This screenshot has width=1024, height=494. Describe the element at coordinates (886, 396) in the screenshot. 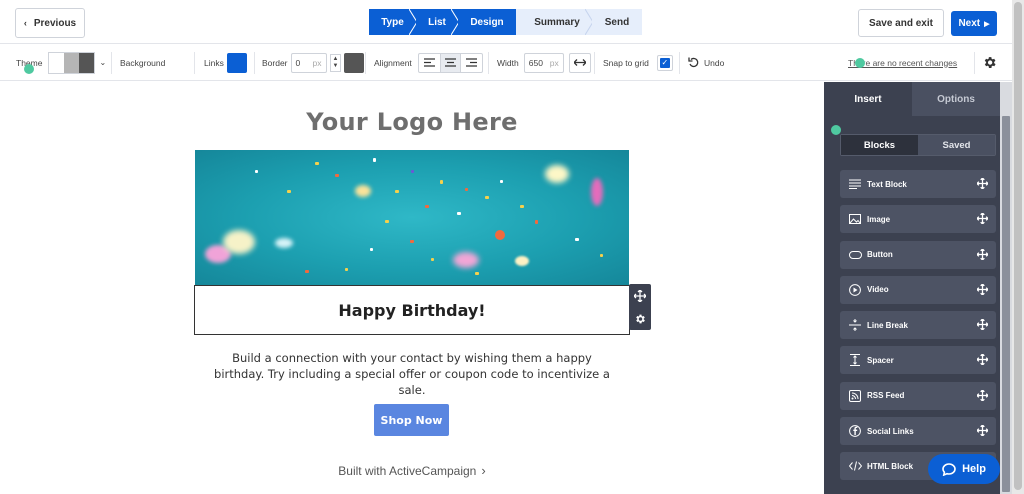

I see `block-label: RSS Feed` at that location.